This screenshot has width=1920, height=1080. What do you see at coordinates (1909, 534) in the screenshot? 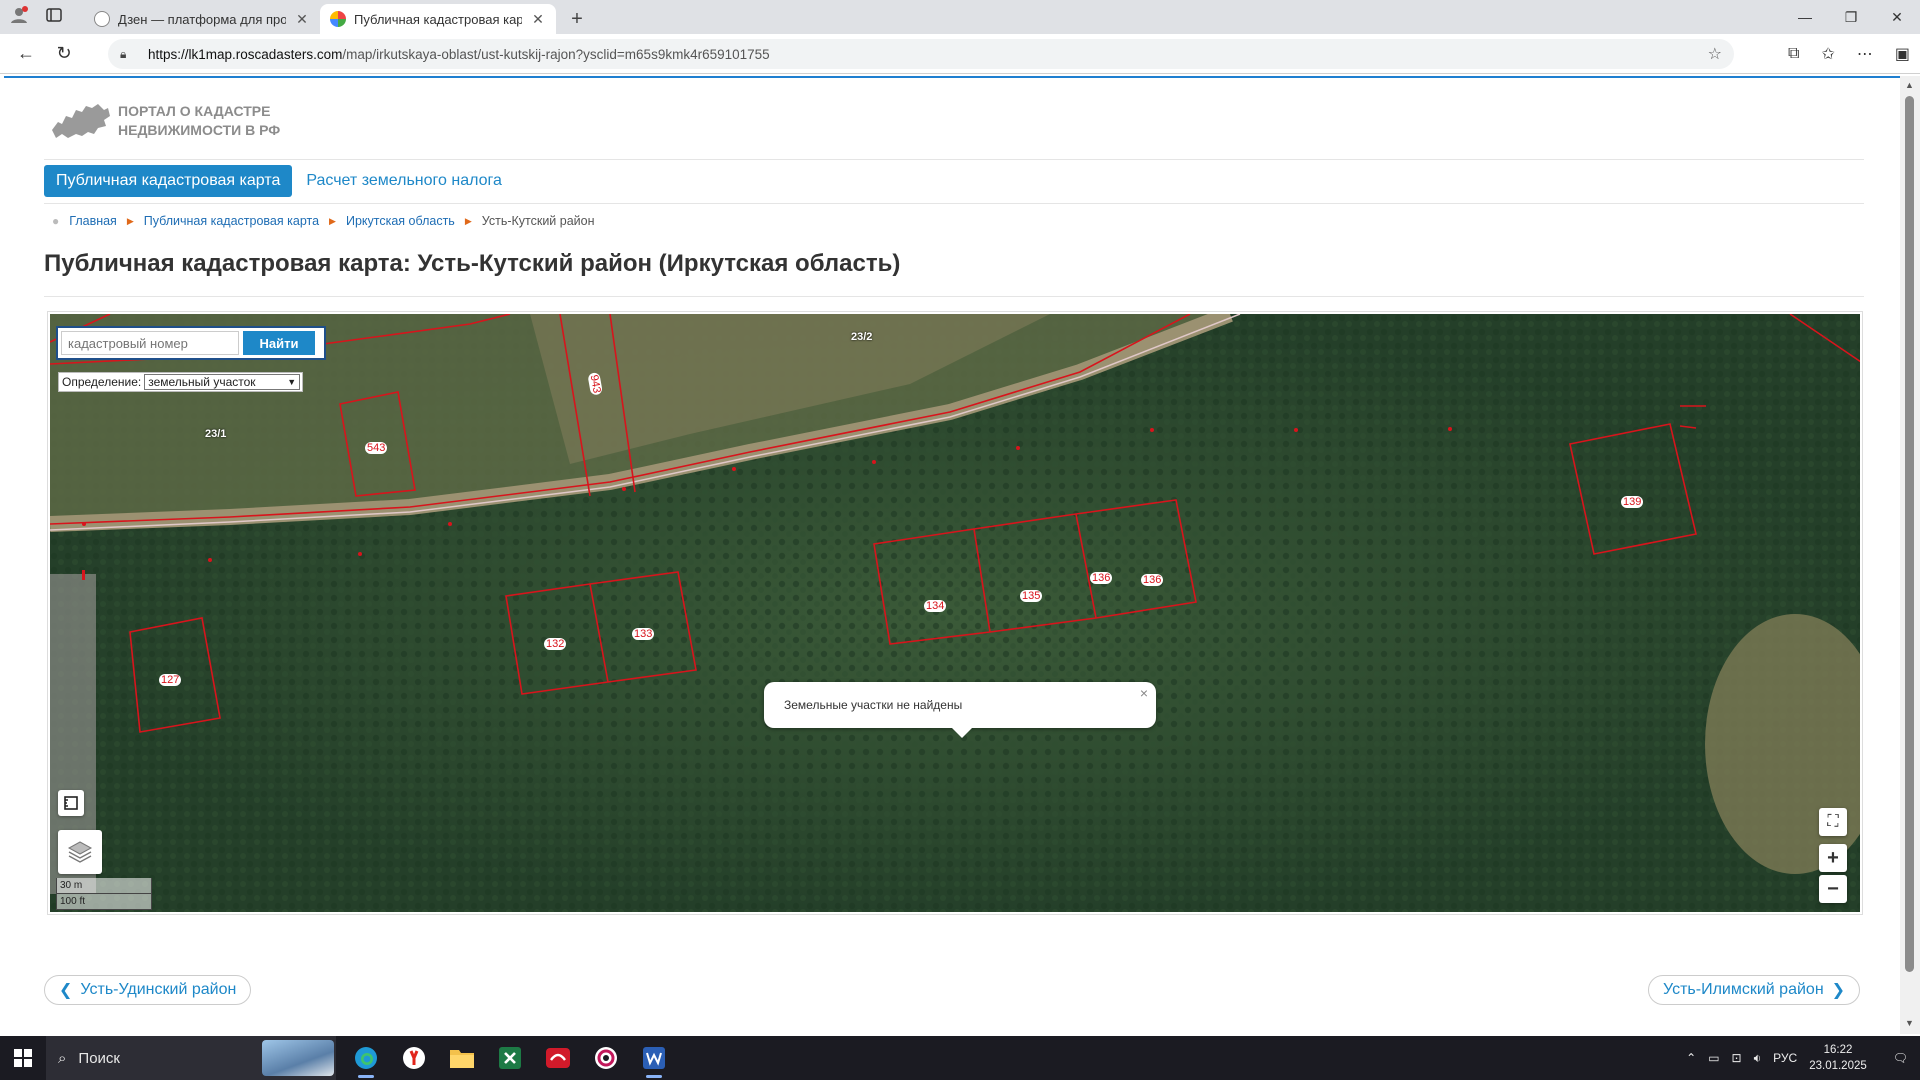
I see `scrollbar-thumb` at bounding box center [1909, 534].